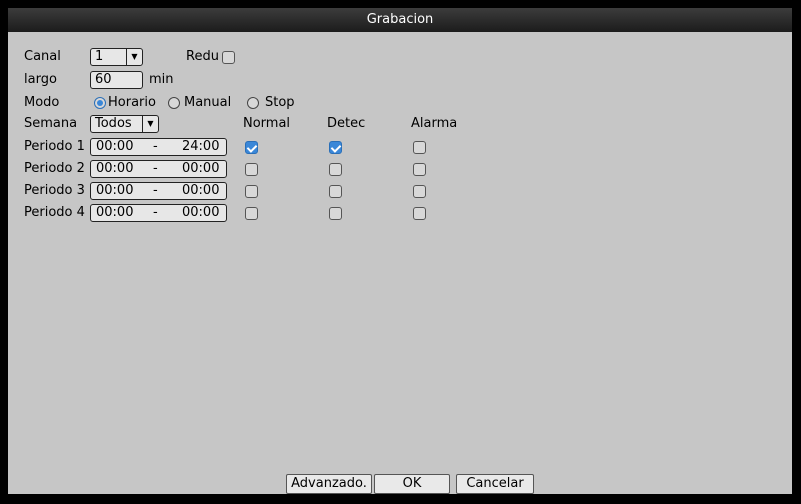  What do you see at coordinates (113, 123) in the screenshot?
I see `semana-value: Todos` at bounding box center [113, 123].